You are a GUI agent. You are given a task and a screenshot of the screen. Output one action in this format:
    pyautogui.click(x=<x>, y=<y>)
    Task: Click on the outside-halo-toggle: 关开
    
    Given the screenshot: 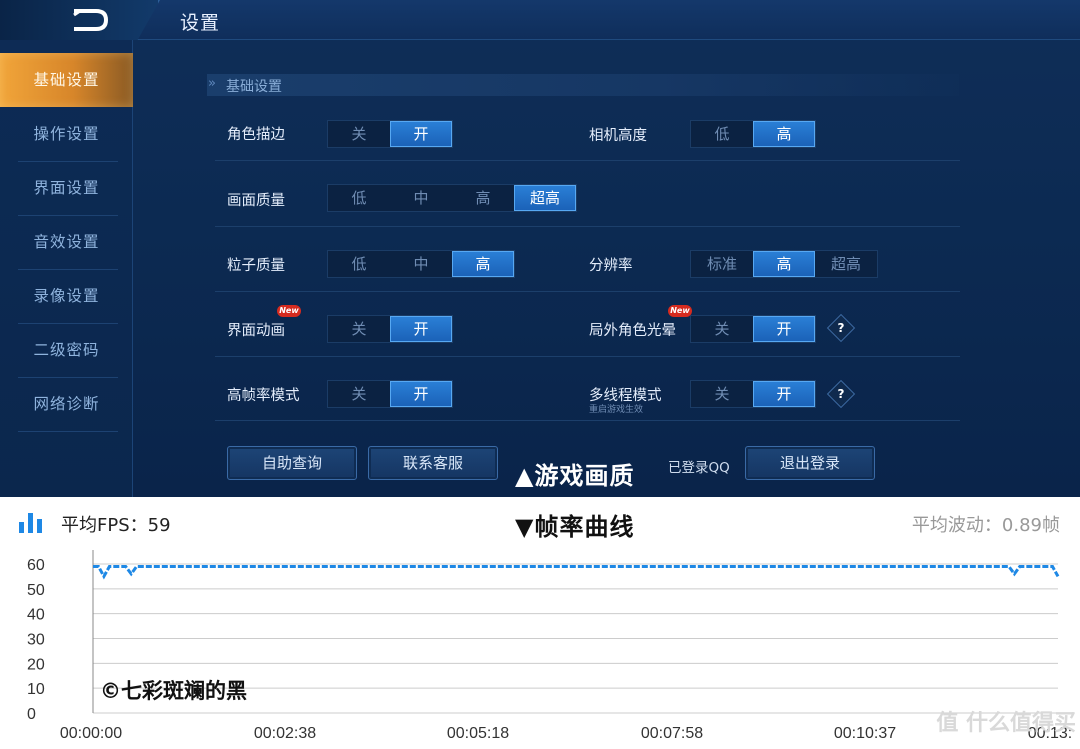 What is the action you would take?
    pyautogui.click(x=753, y=329)
    